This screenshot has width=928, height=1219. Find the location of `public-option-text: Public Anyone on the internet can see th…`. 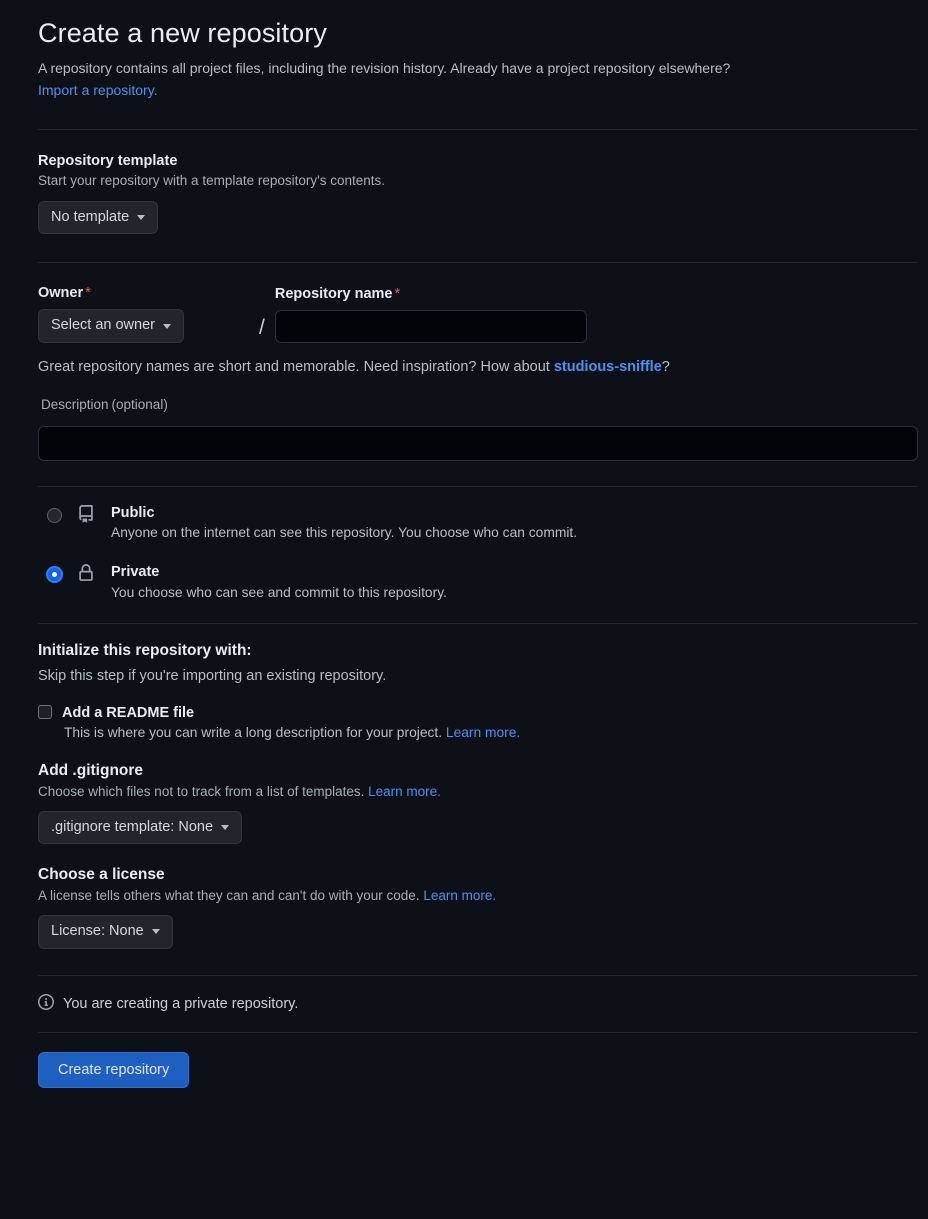

public-option-text: Public Anyone on the internet can see th… is located at coordinates (344, 522).